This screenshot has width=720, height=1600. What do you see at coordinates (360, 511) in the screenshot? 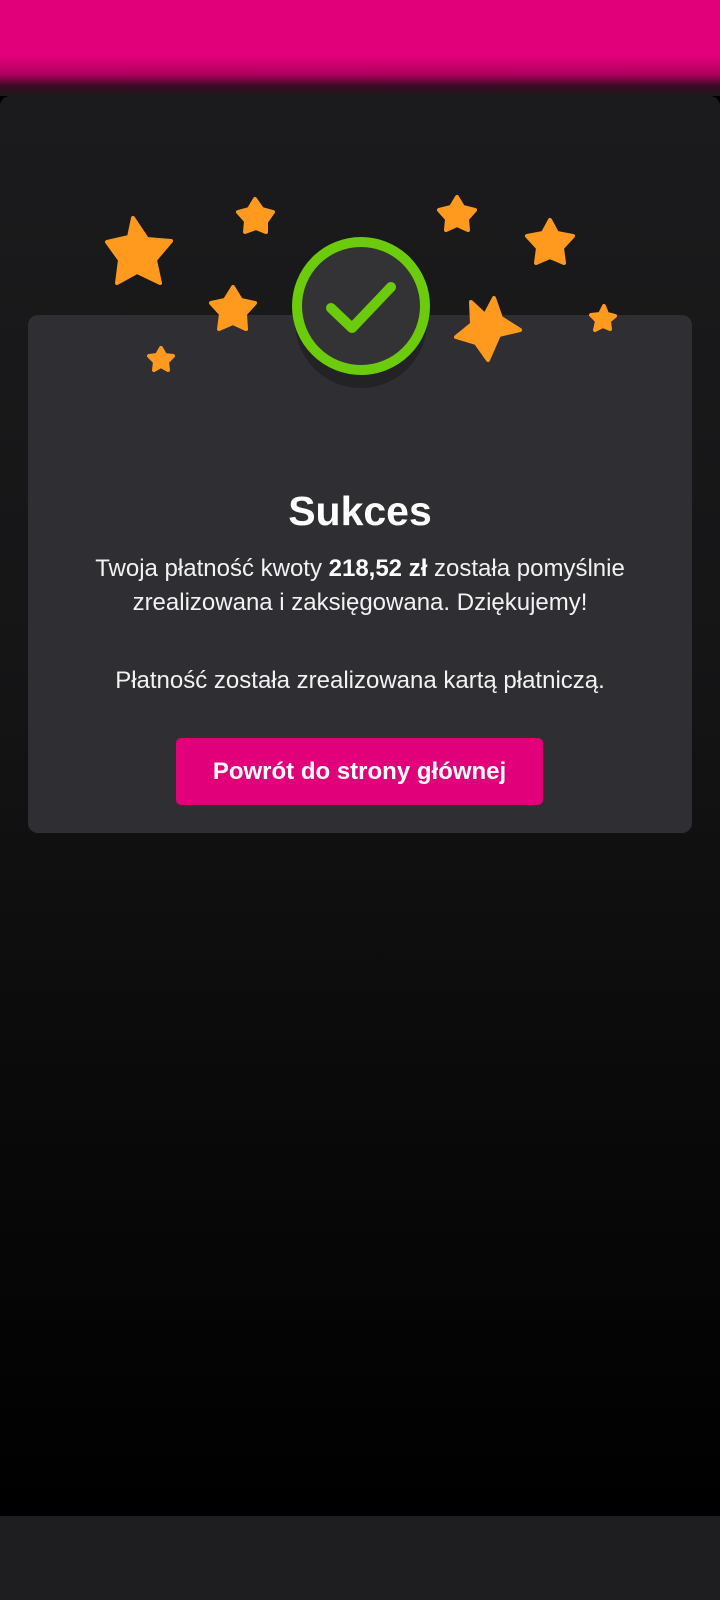
I see `success-title: Sukces` at bounding box center [360, 511].